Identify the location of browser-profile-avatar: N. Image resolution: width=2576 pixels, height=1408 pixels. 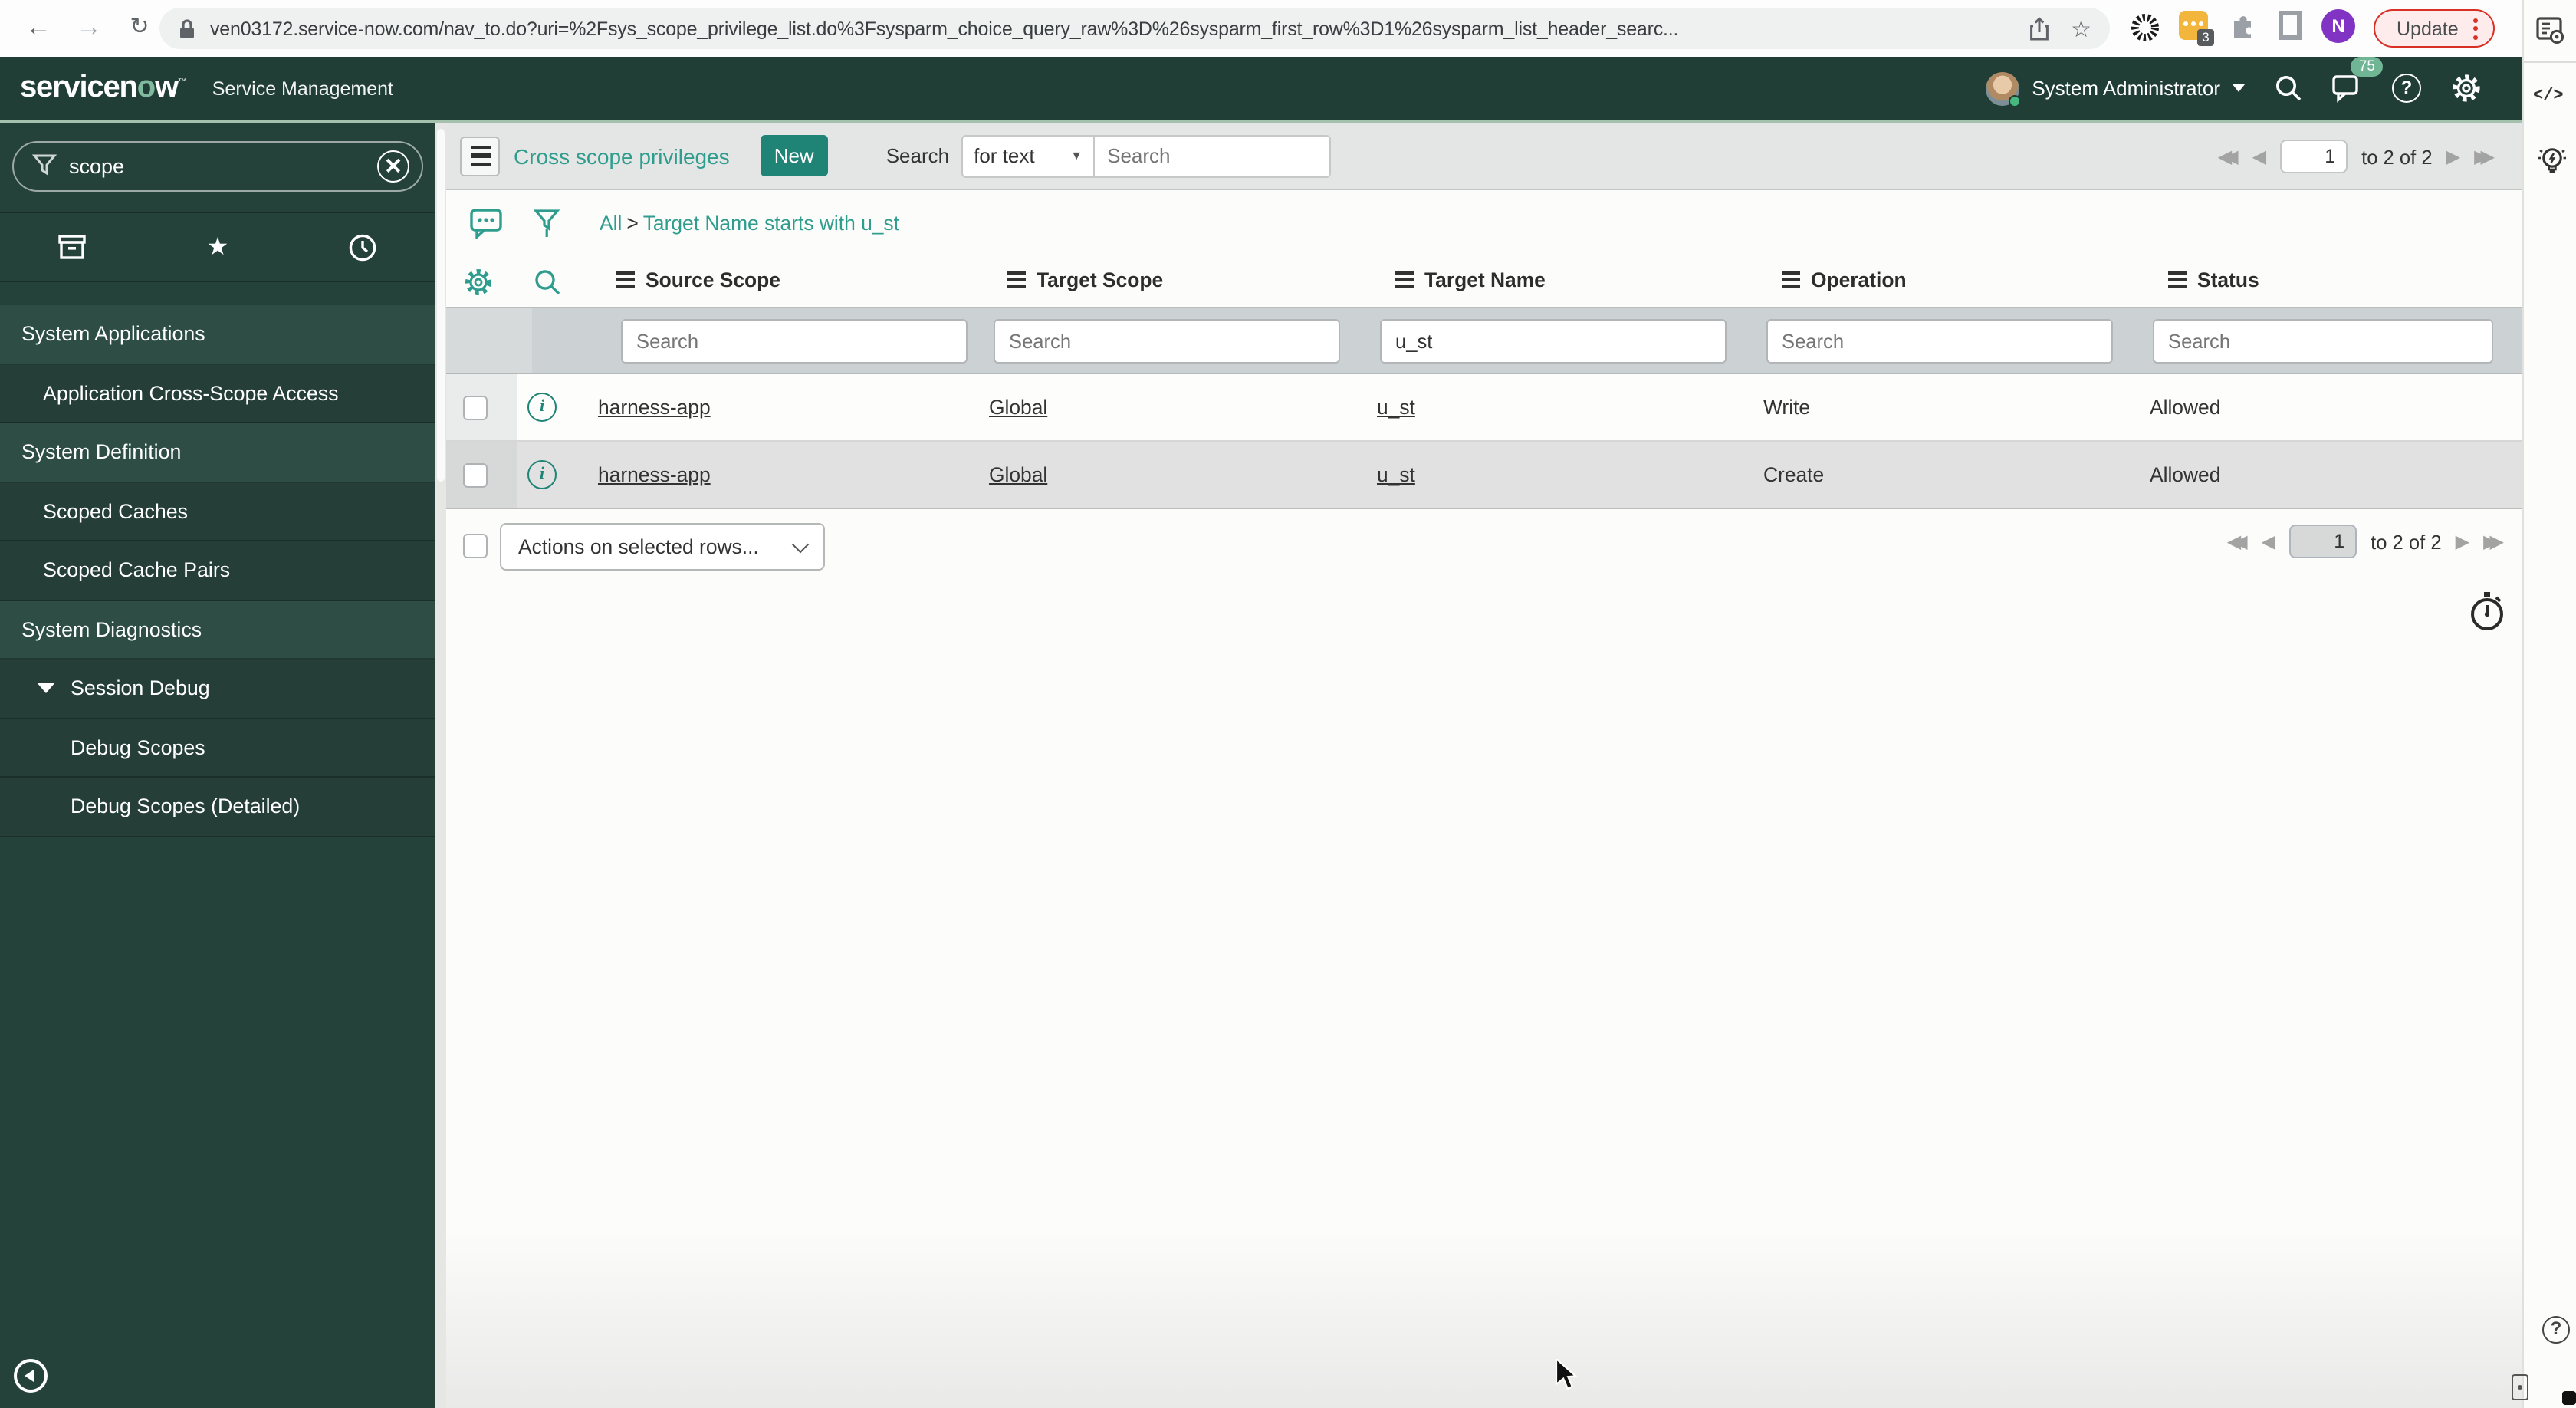
(2338, 26).